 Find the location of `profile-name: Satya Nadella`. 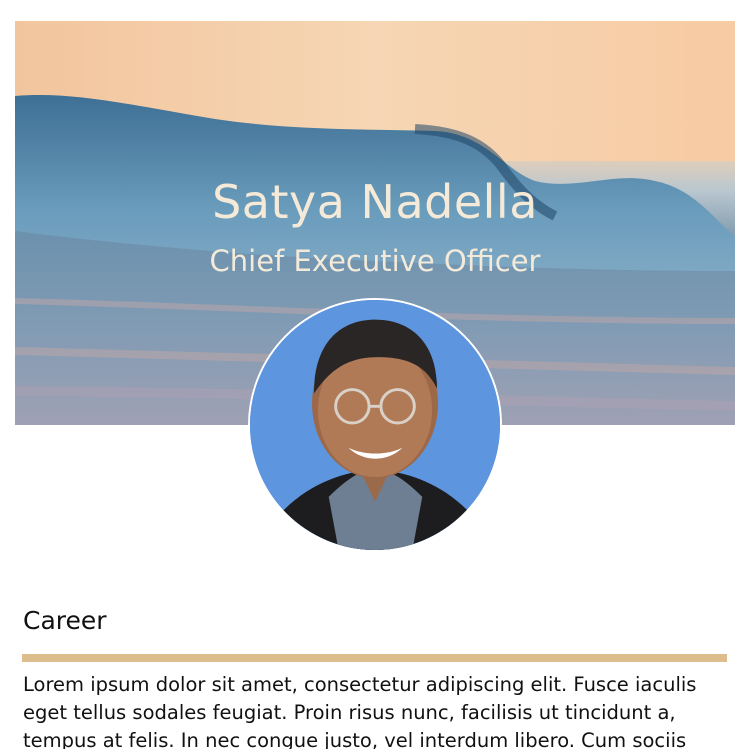

profile-name: Satya Nadella is located at coordinates (375, 202).